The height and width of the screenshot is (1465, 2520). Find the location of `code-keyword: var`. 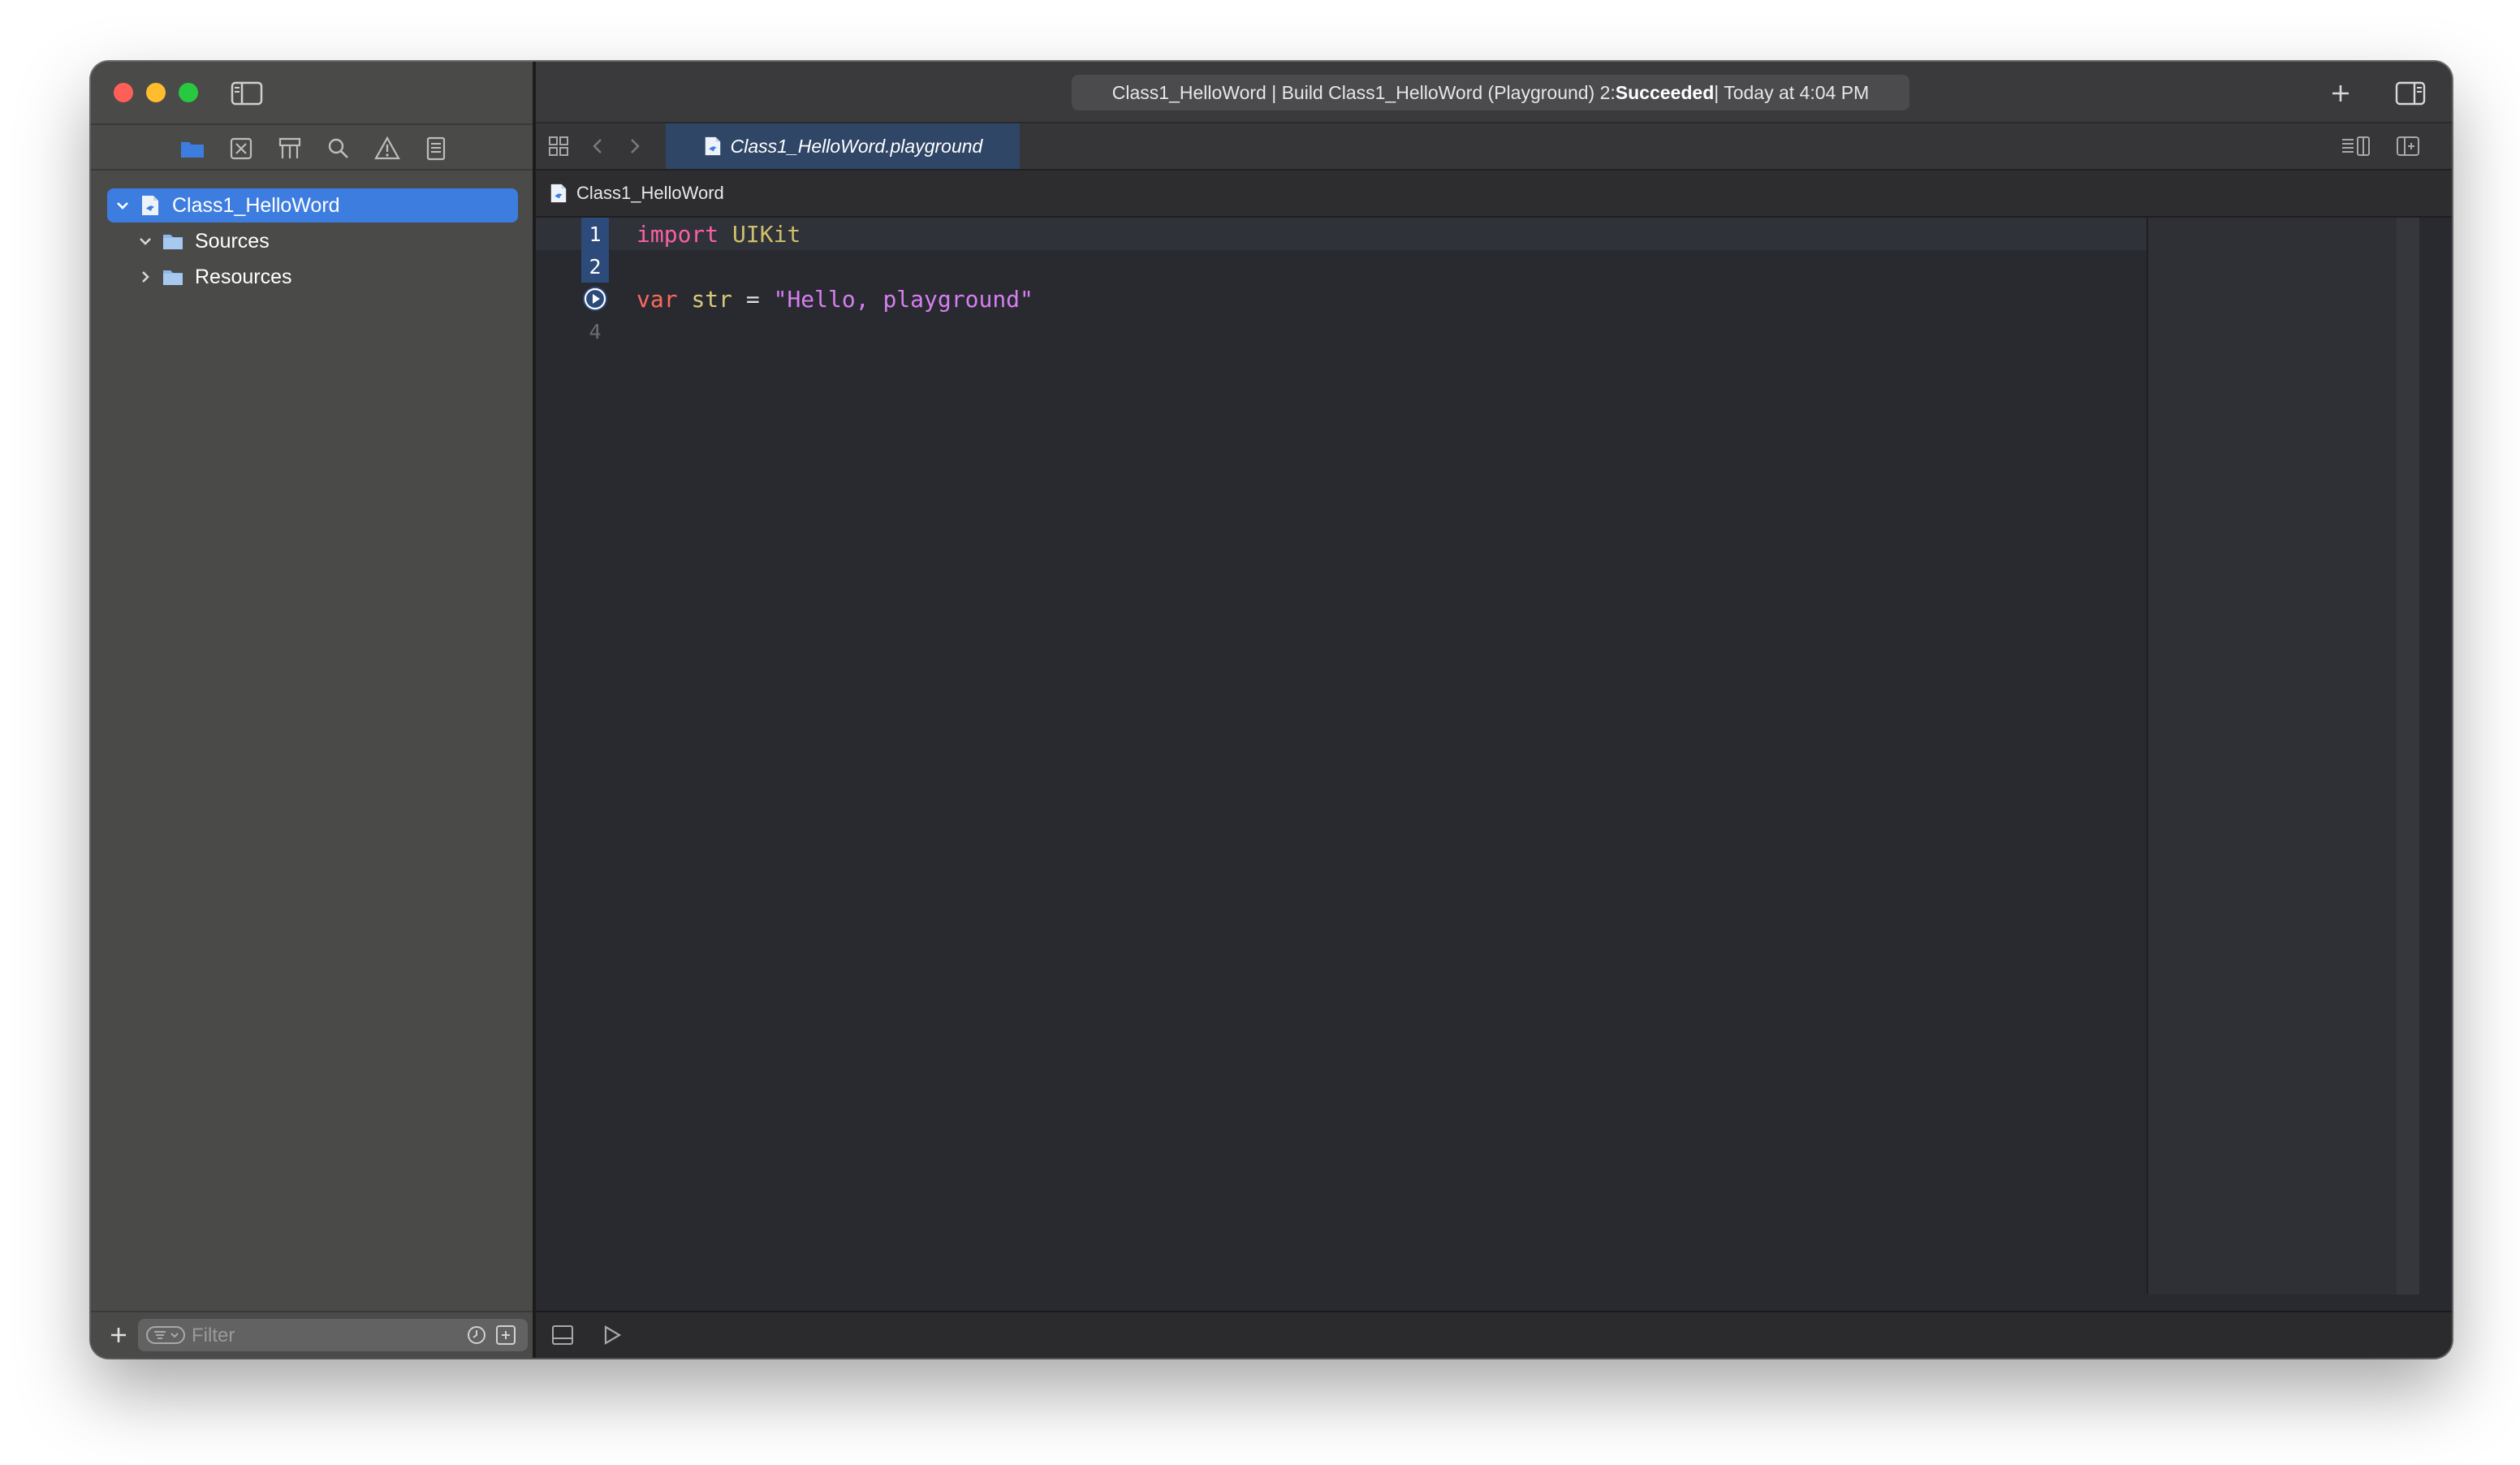

code-keyword: var is located at coordinates (657, 299).